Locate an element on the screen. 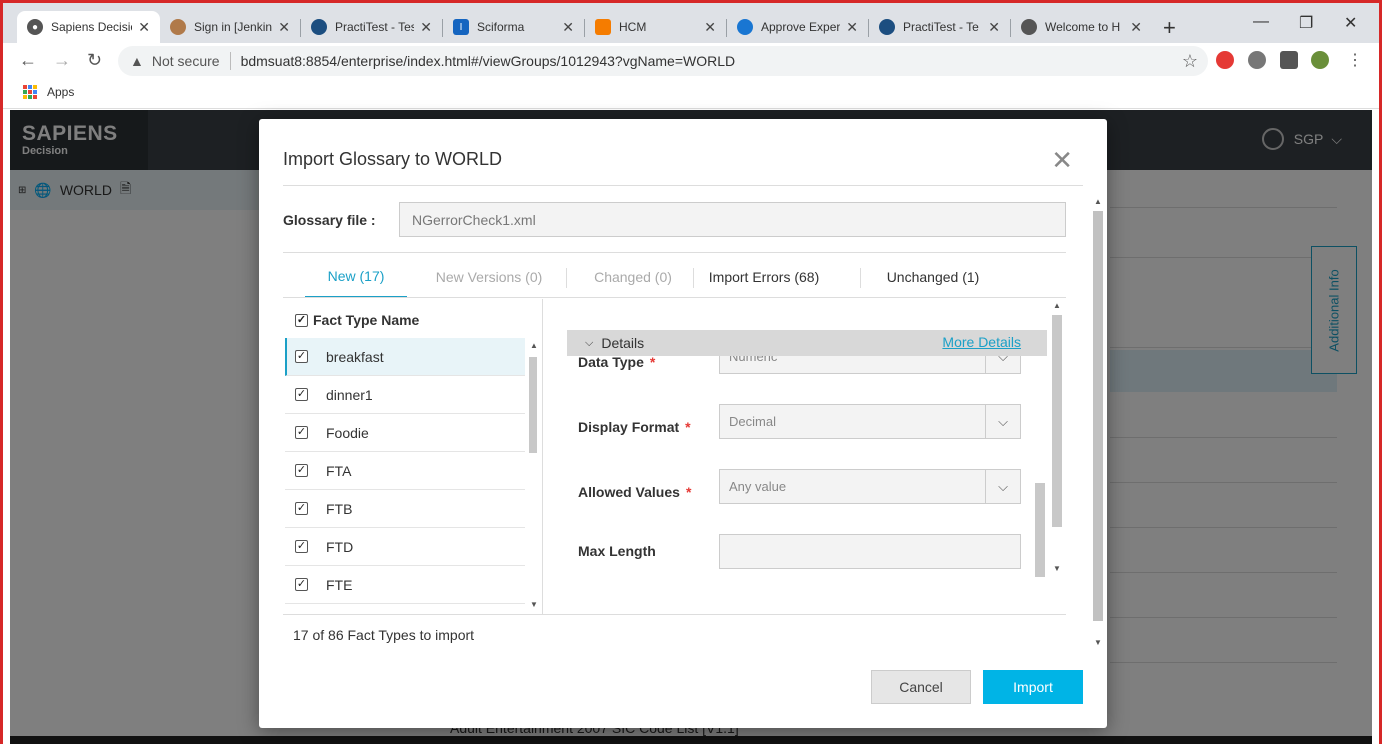  required-marker: * is located at coordinates (652, 362).